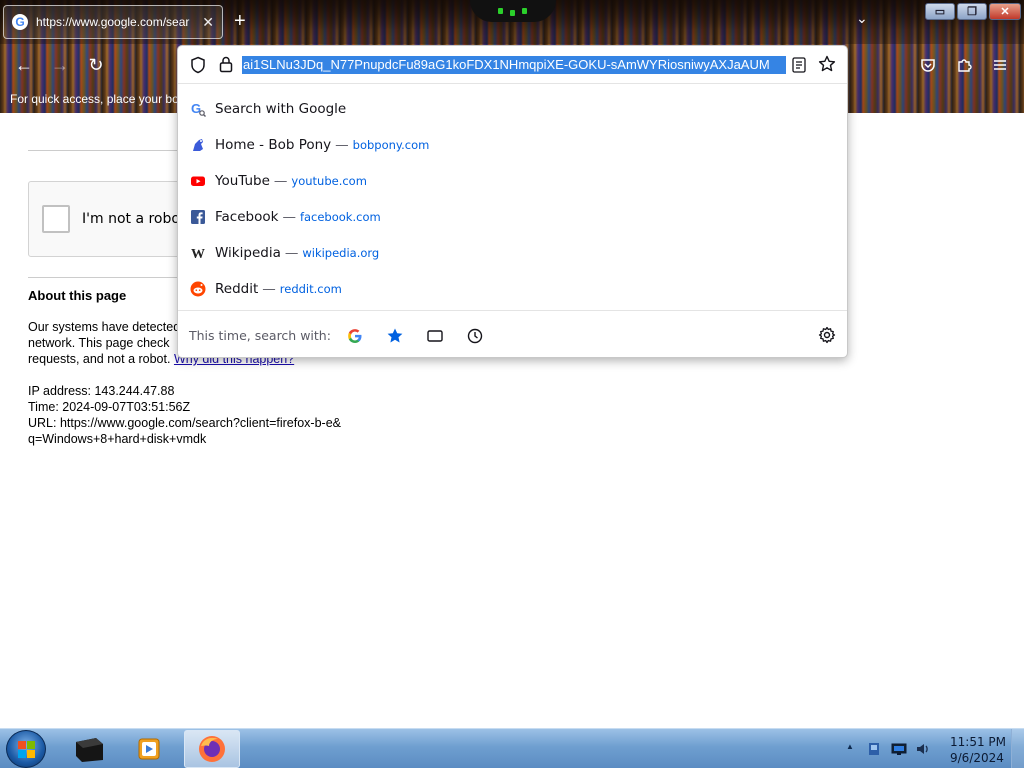 Image resolution: width=1024 pixels, height=768 pixels. Describe the element at coordinates (899, 749) in the screenshot. I see `network-monitor-icon` at that location.